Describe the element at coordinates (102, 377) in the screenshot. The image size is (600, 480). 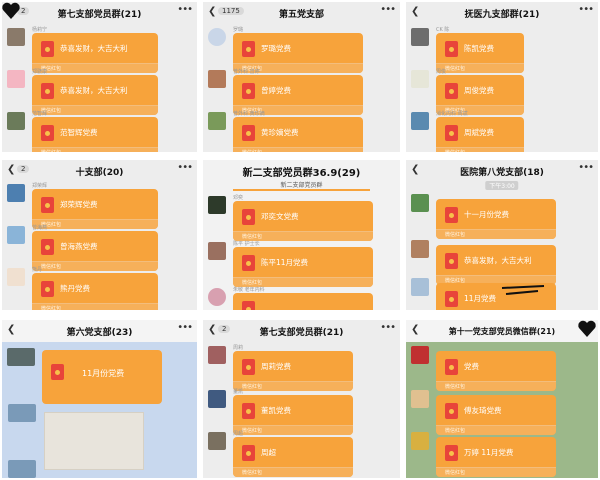
I see `red-packet: 11月份党费` at that location.